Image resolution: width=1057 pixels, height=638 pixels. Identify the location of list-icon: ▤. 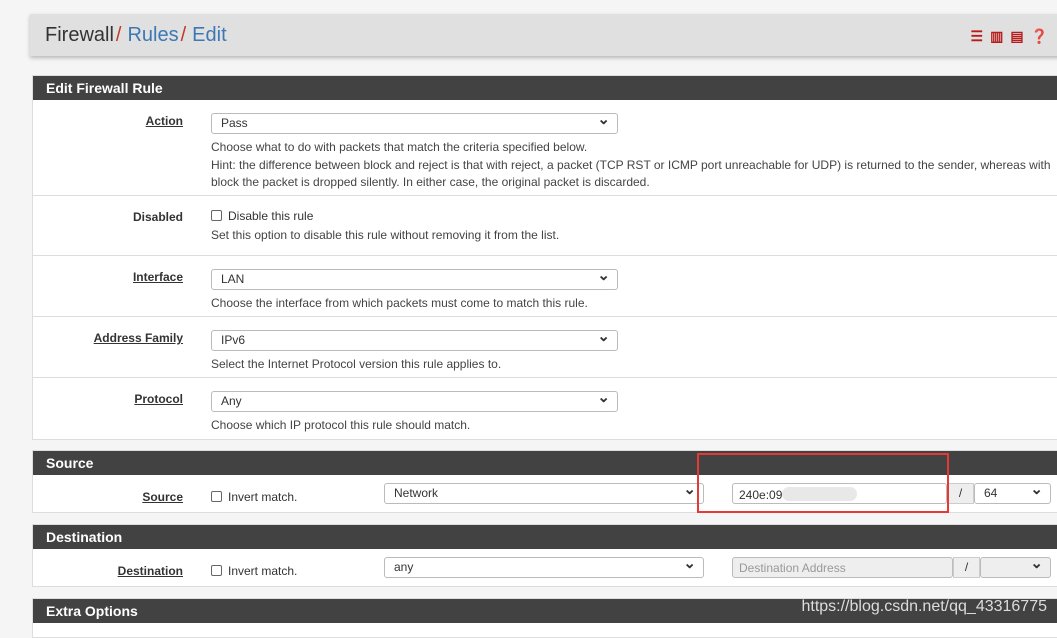
(1016, 36).